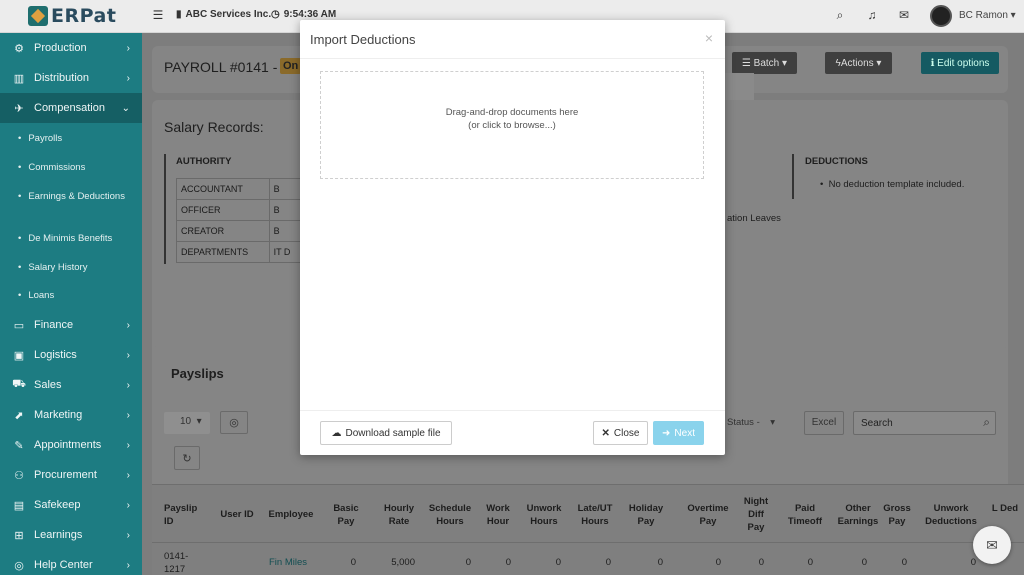 Image resolution: width=1024 pixels, height=575 pixels. I want to click on payslips-title: Payslips, so click(197, 373).